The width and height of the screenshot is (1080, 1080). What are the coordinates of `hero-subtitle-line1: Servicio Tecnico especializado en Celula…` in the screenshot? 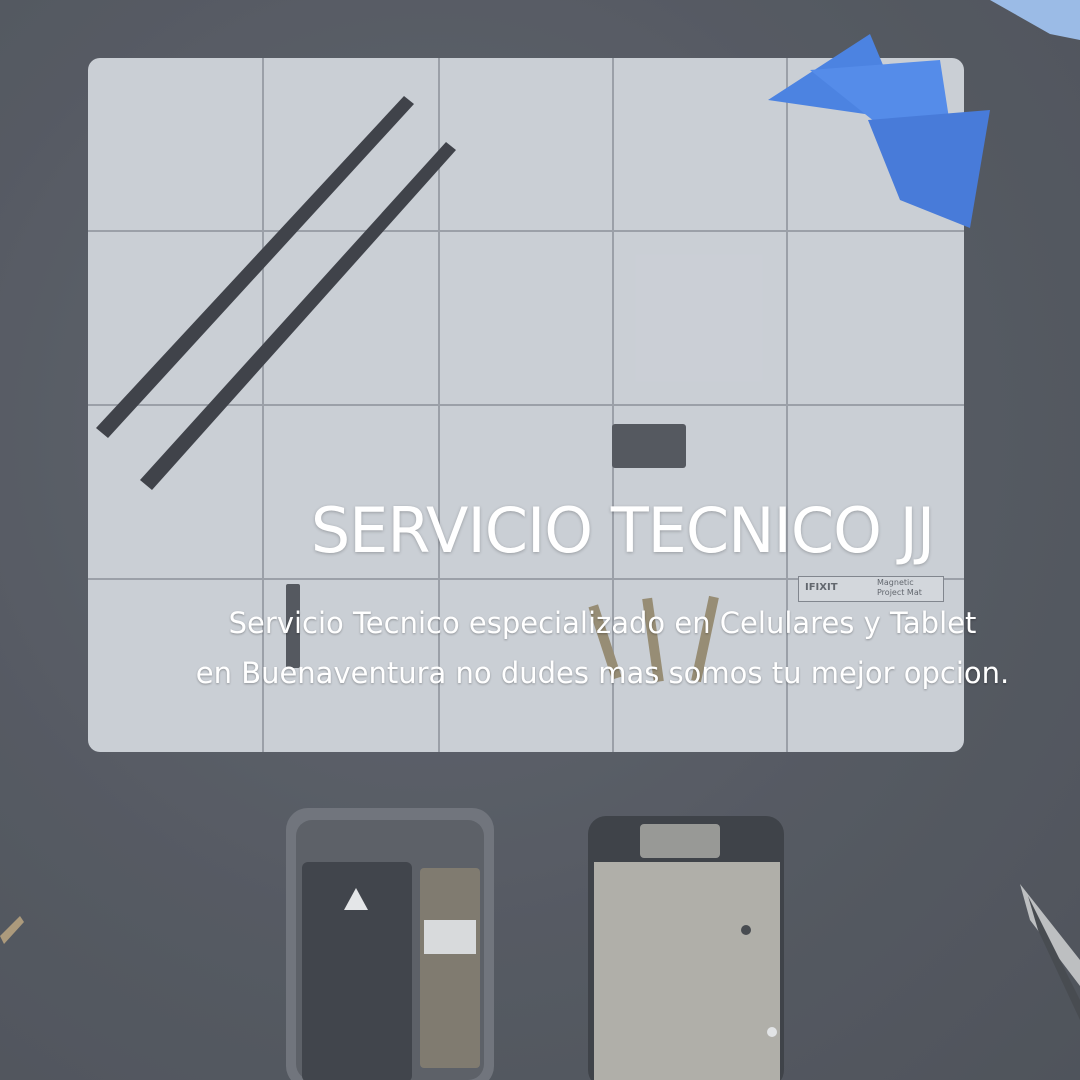 It's located at (602, 623).